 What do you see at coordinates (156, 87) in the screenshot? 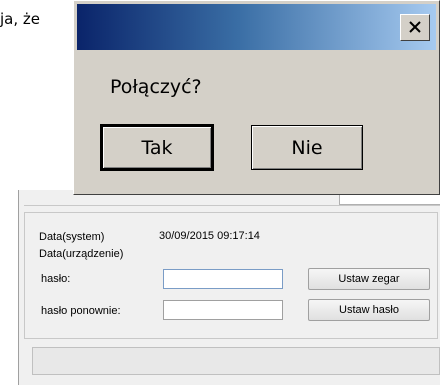
I see `dialog-message: Połączyć?` at bounding box center [156, 87].